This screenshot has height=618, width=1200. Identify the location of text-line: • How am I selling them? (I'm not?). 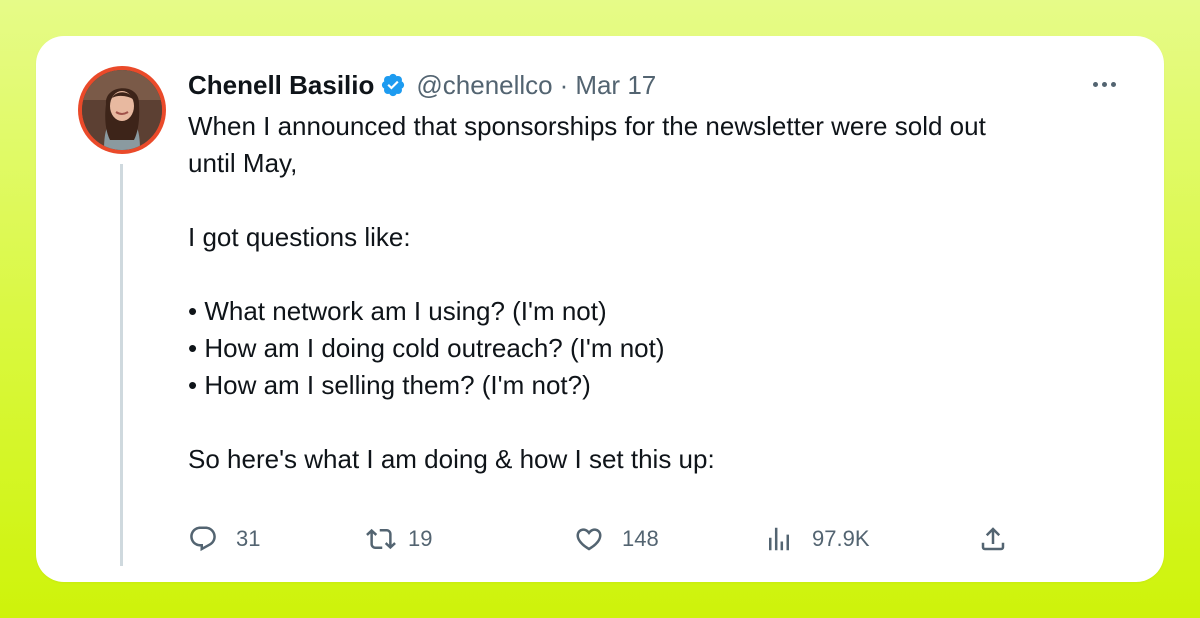
(389, 385).